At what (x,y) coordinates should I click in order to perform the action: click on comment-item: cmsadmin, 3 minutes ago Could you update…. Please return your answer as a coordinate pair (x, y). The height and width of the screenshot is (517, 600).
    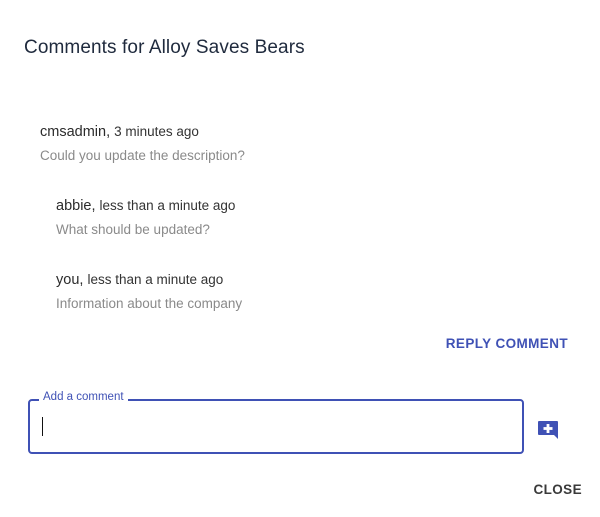
    Looking at the image, I should click on (142, 143).